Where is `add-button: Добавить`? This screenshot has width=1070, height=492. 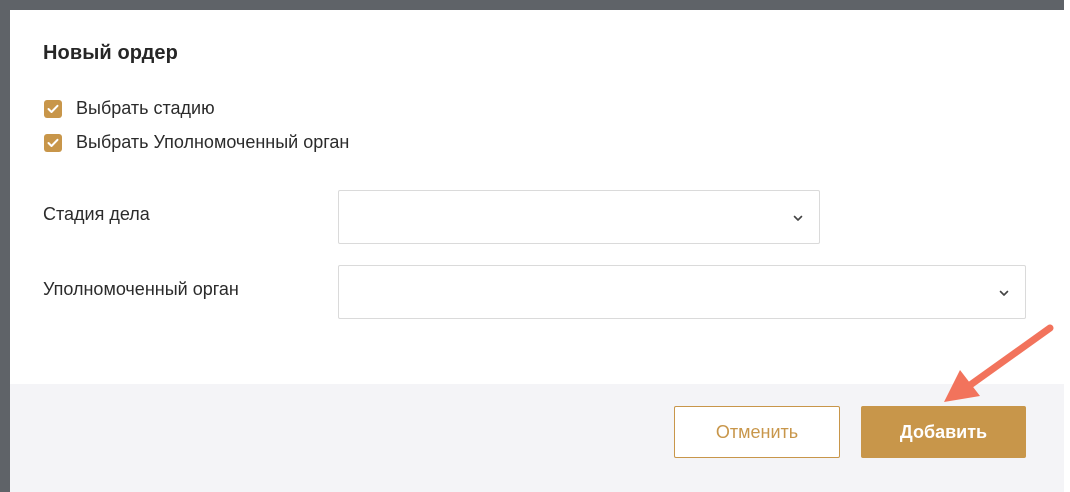 add-button: Добавить is located at coordinates (943, 432).